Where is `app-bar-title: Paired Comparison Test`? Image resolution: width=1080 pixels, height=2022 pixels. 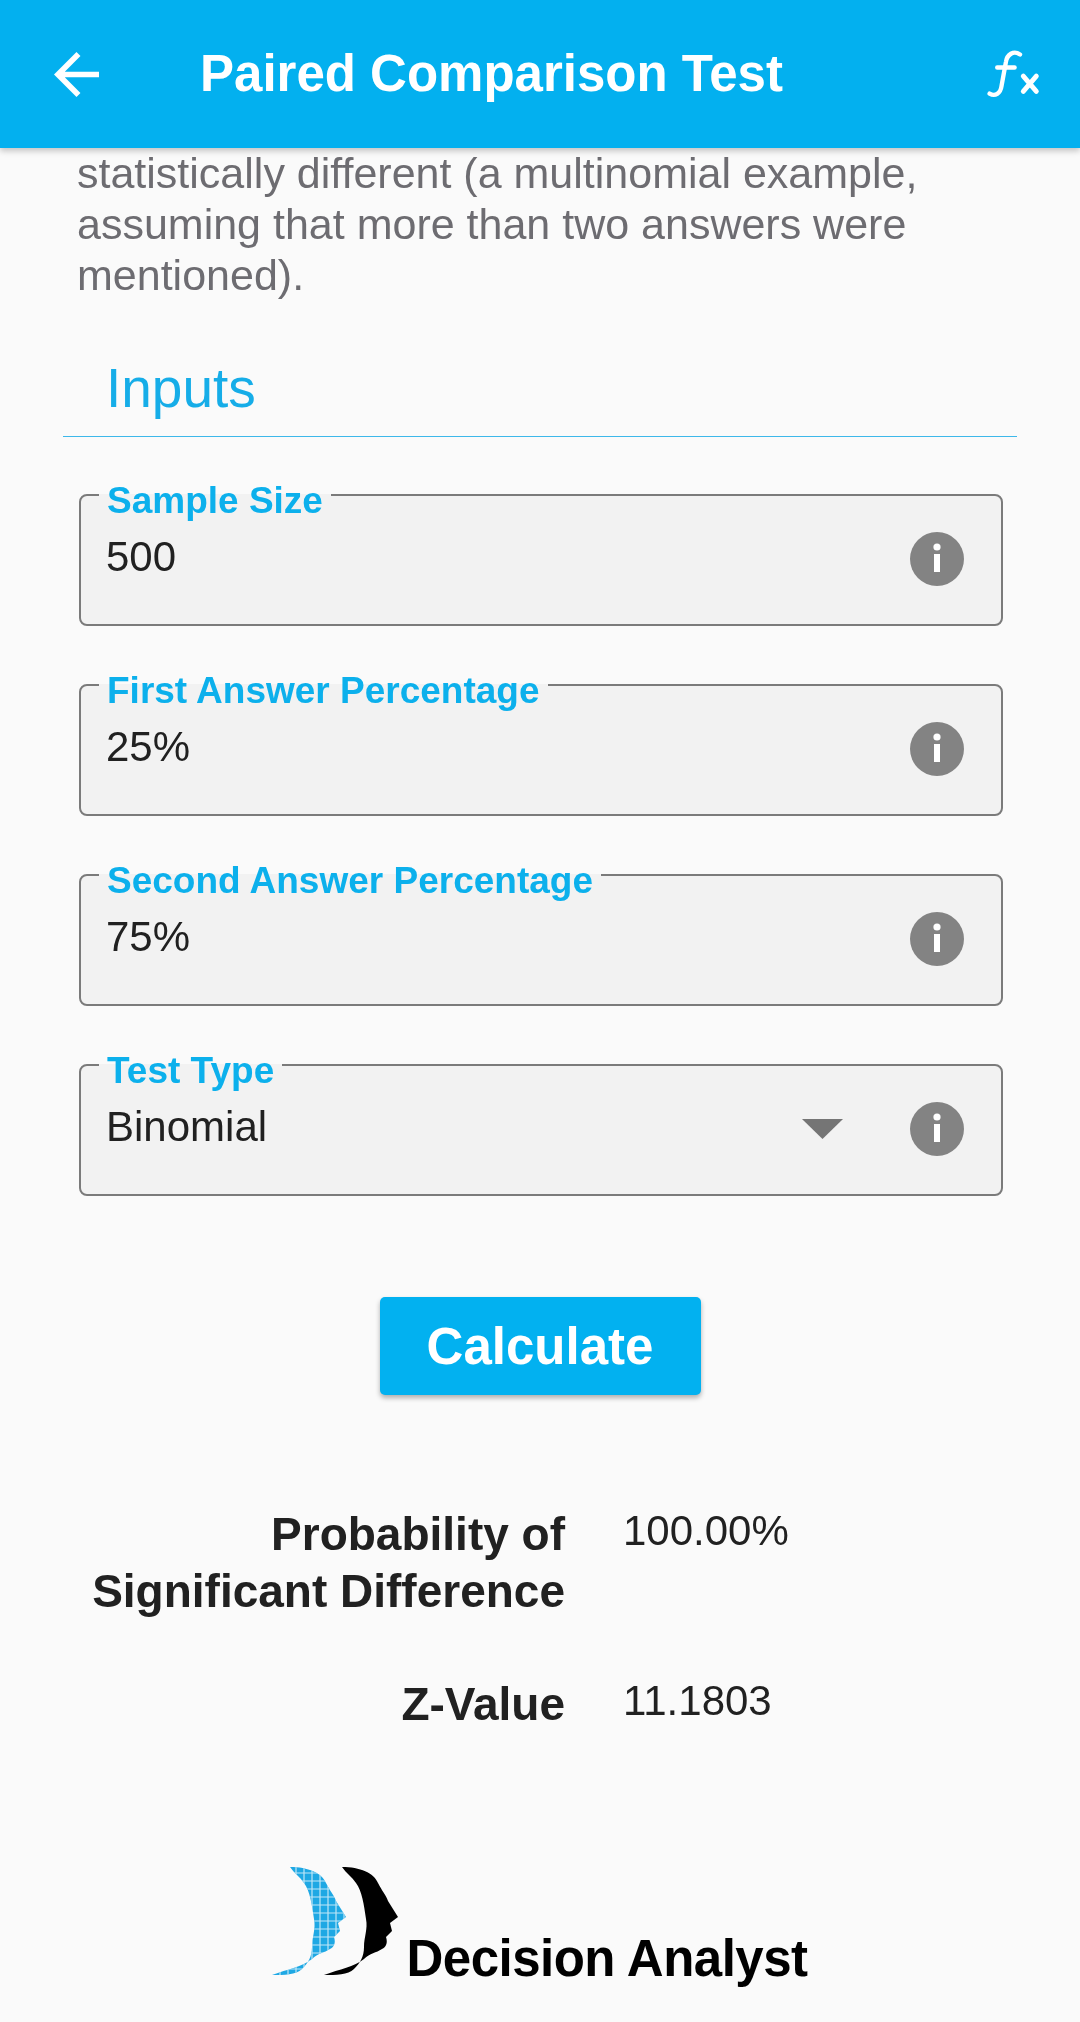
app-bar-title: Paired Comparison Test is located at coordinates (492, 74).